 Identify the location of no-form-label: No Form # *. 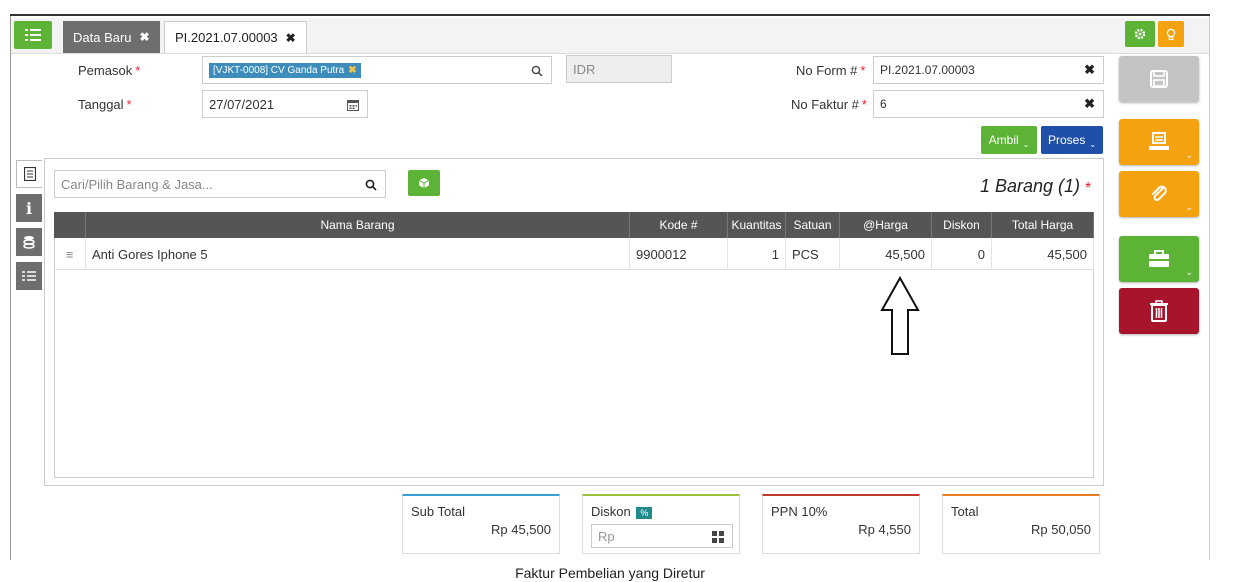
(830, 70).